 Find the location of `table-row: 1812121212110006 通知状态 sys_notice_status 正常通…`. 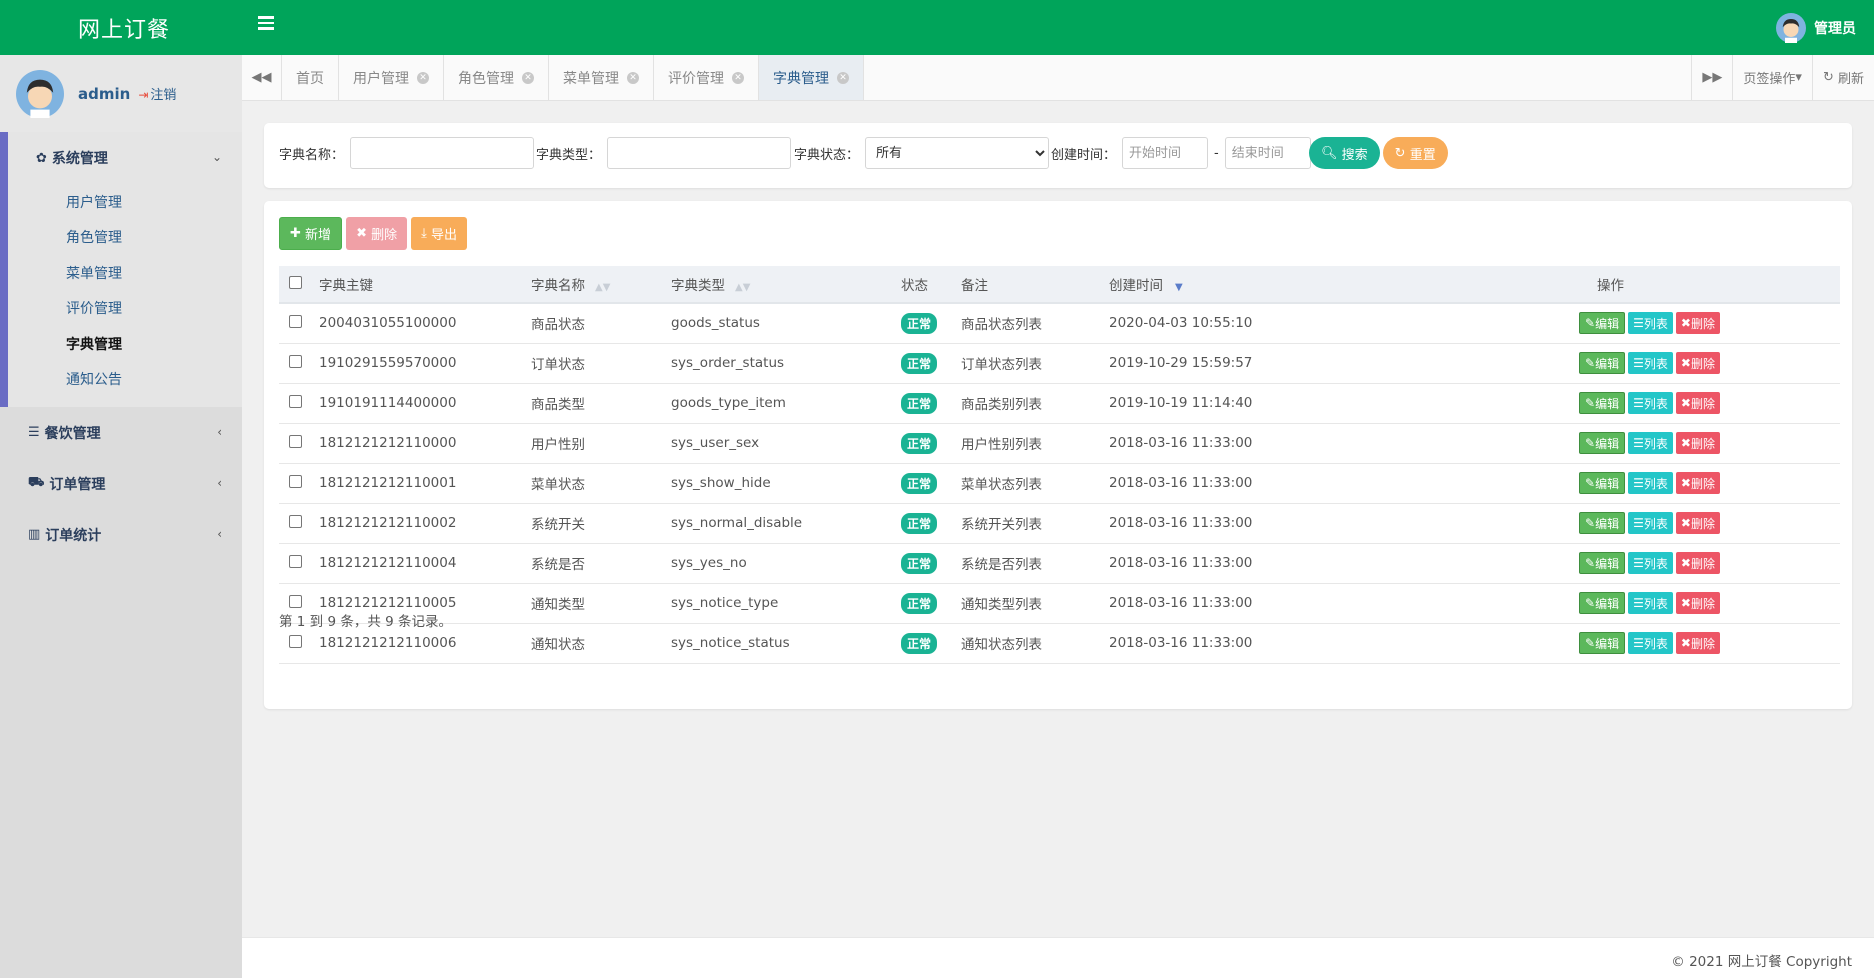

table-row: 1812121212110006 通知状态 sys_notice_status 正常通… is located at coordinates (1059, 643).